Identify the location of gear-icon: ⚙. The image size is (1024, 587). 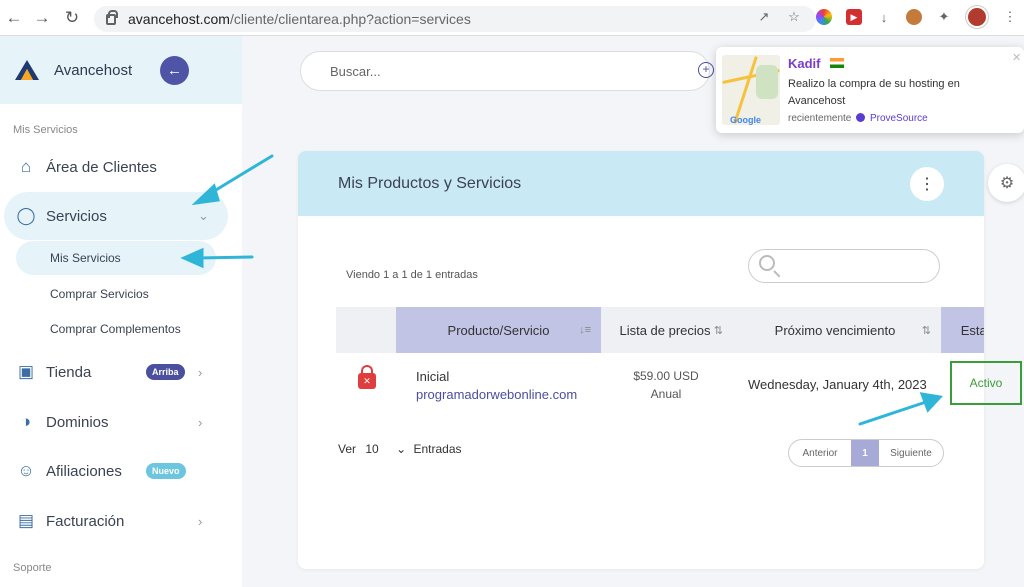
(1007, 183).